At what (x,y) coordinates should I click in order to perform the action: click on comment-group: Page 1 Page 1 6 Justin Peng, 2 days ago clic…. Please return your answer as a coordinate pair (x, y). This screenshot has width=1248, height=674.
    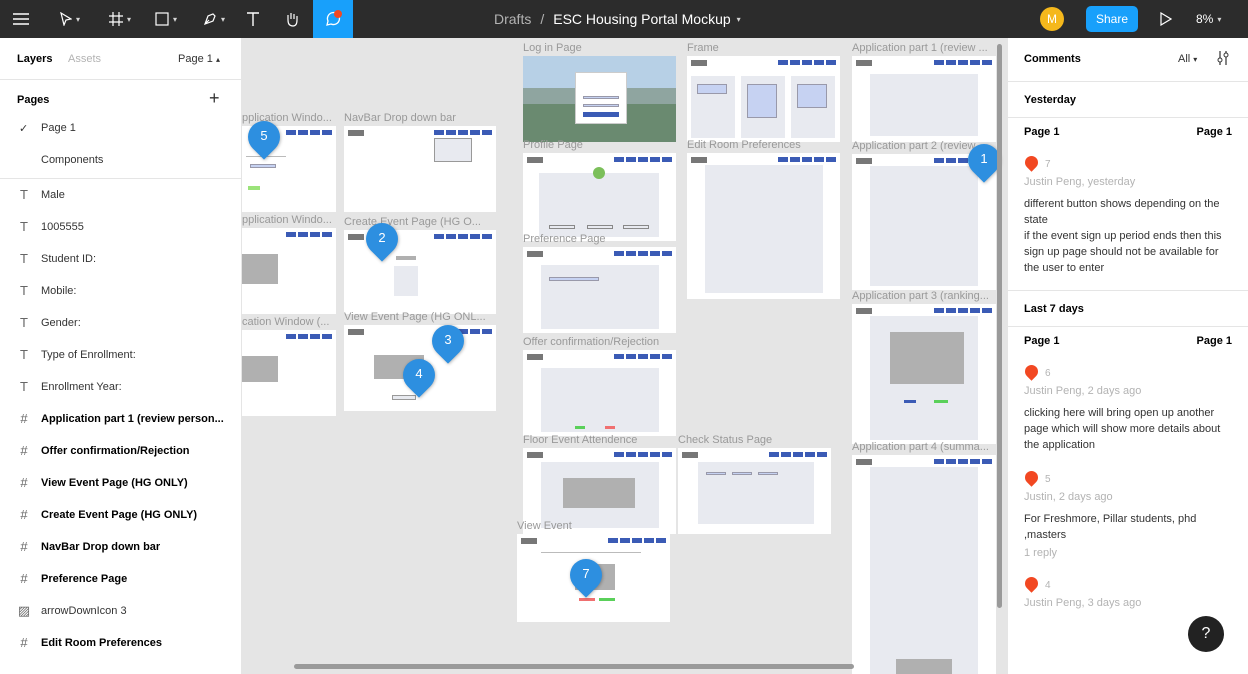
    Looking at the image, I should click on (1128, 468).